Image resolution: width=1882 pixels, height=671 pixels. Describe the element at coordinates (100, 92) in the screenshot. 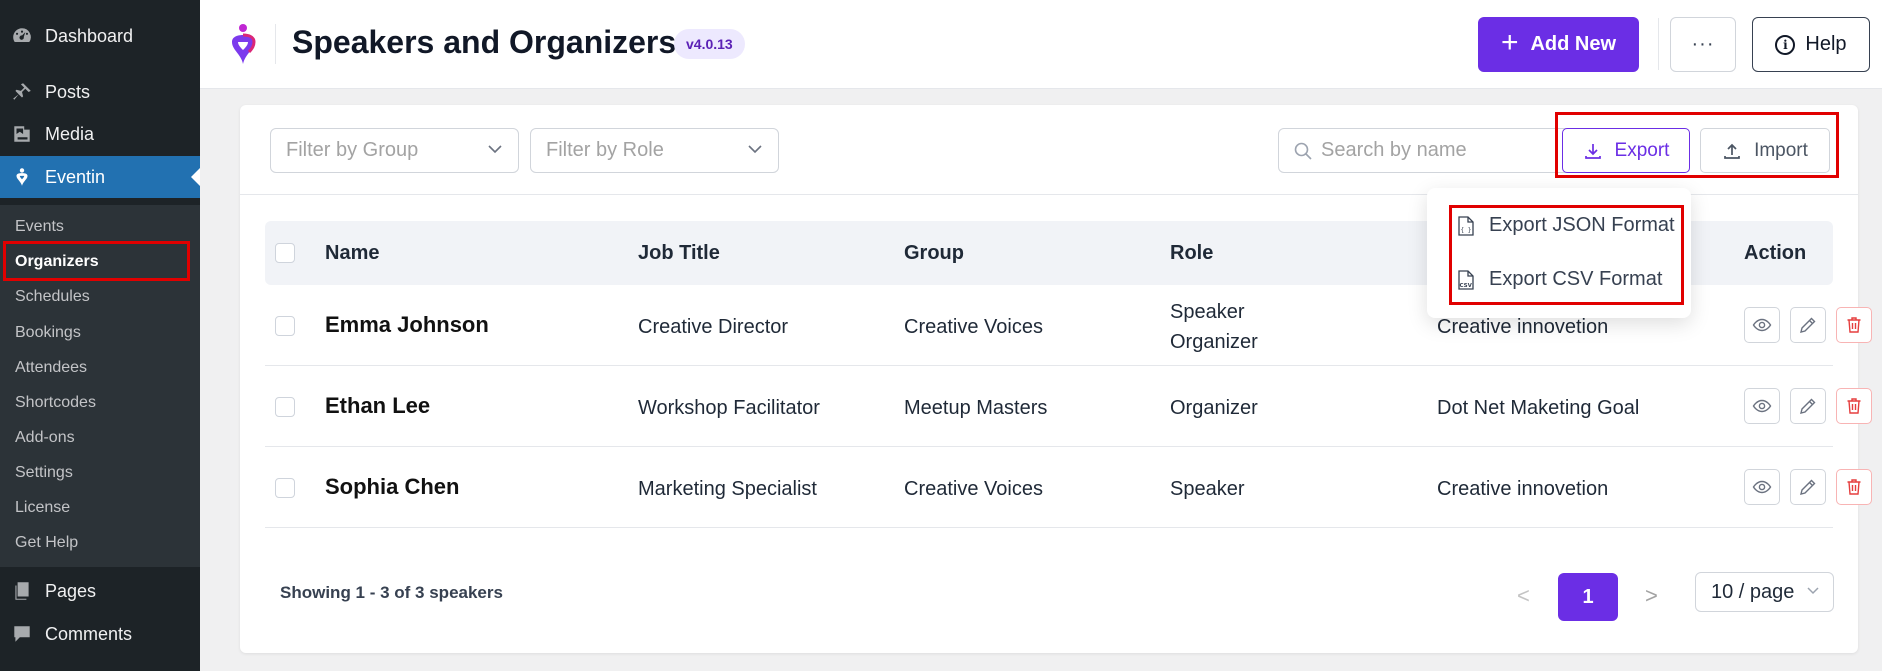

I see `menu-posts: Posts` at that location.